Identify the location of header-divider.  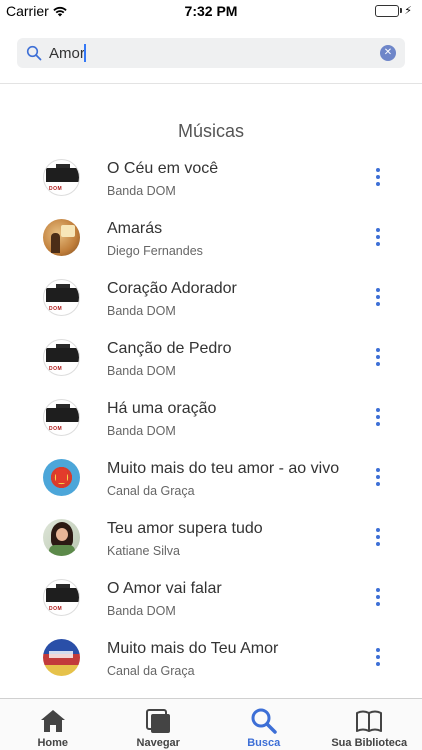
(211, 83).